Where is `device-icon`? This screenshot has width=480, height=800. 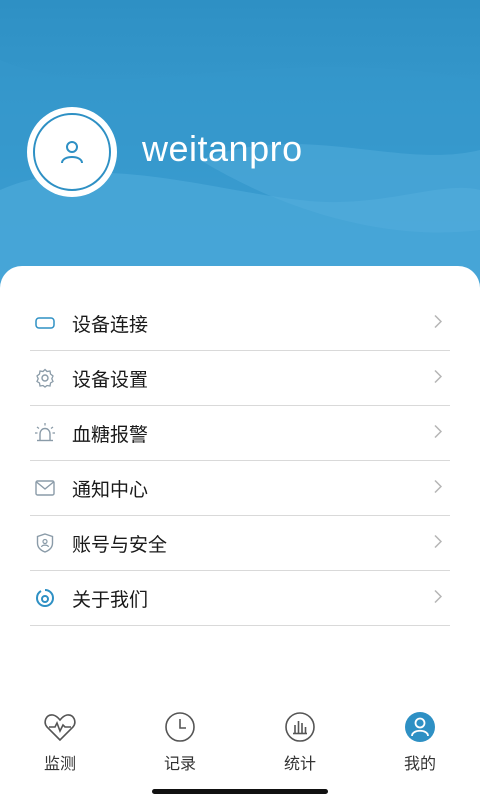
device-icon is located at coordinates (45, 323).